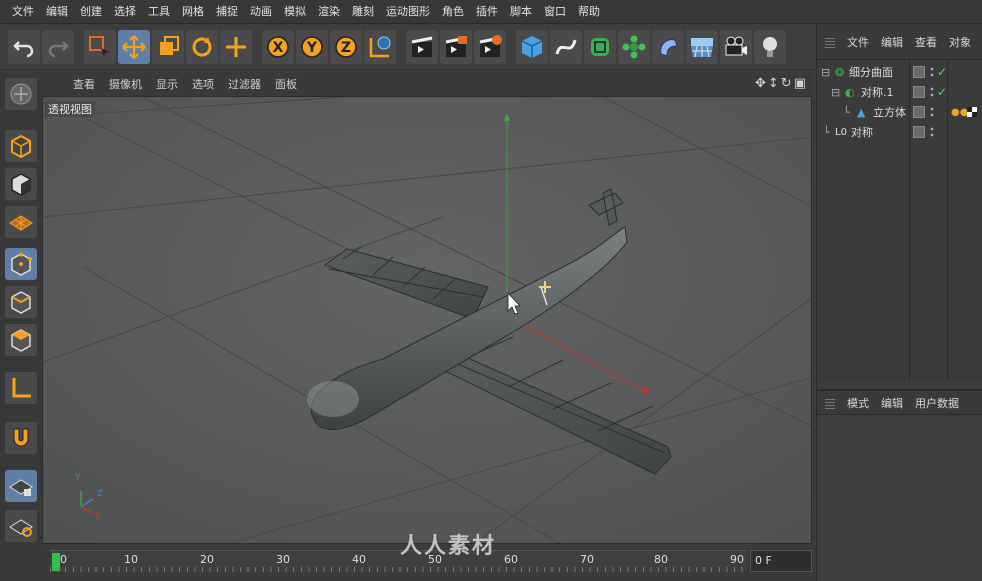 The image size is (982, 581). What do you see at coordinates (159, 12) in the screenshot?
I see `menu-tools: 工具` at bounding box center [159, 12].